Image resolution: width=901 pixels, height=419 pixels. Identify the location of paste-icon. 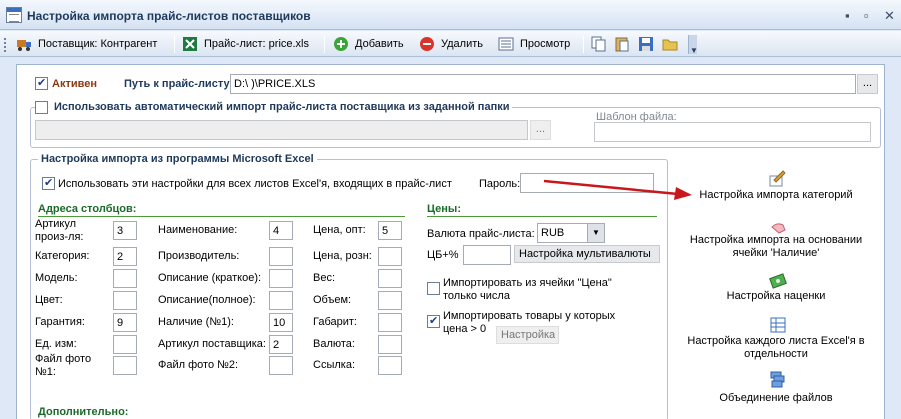
(622, 44).